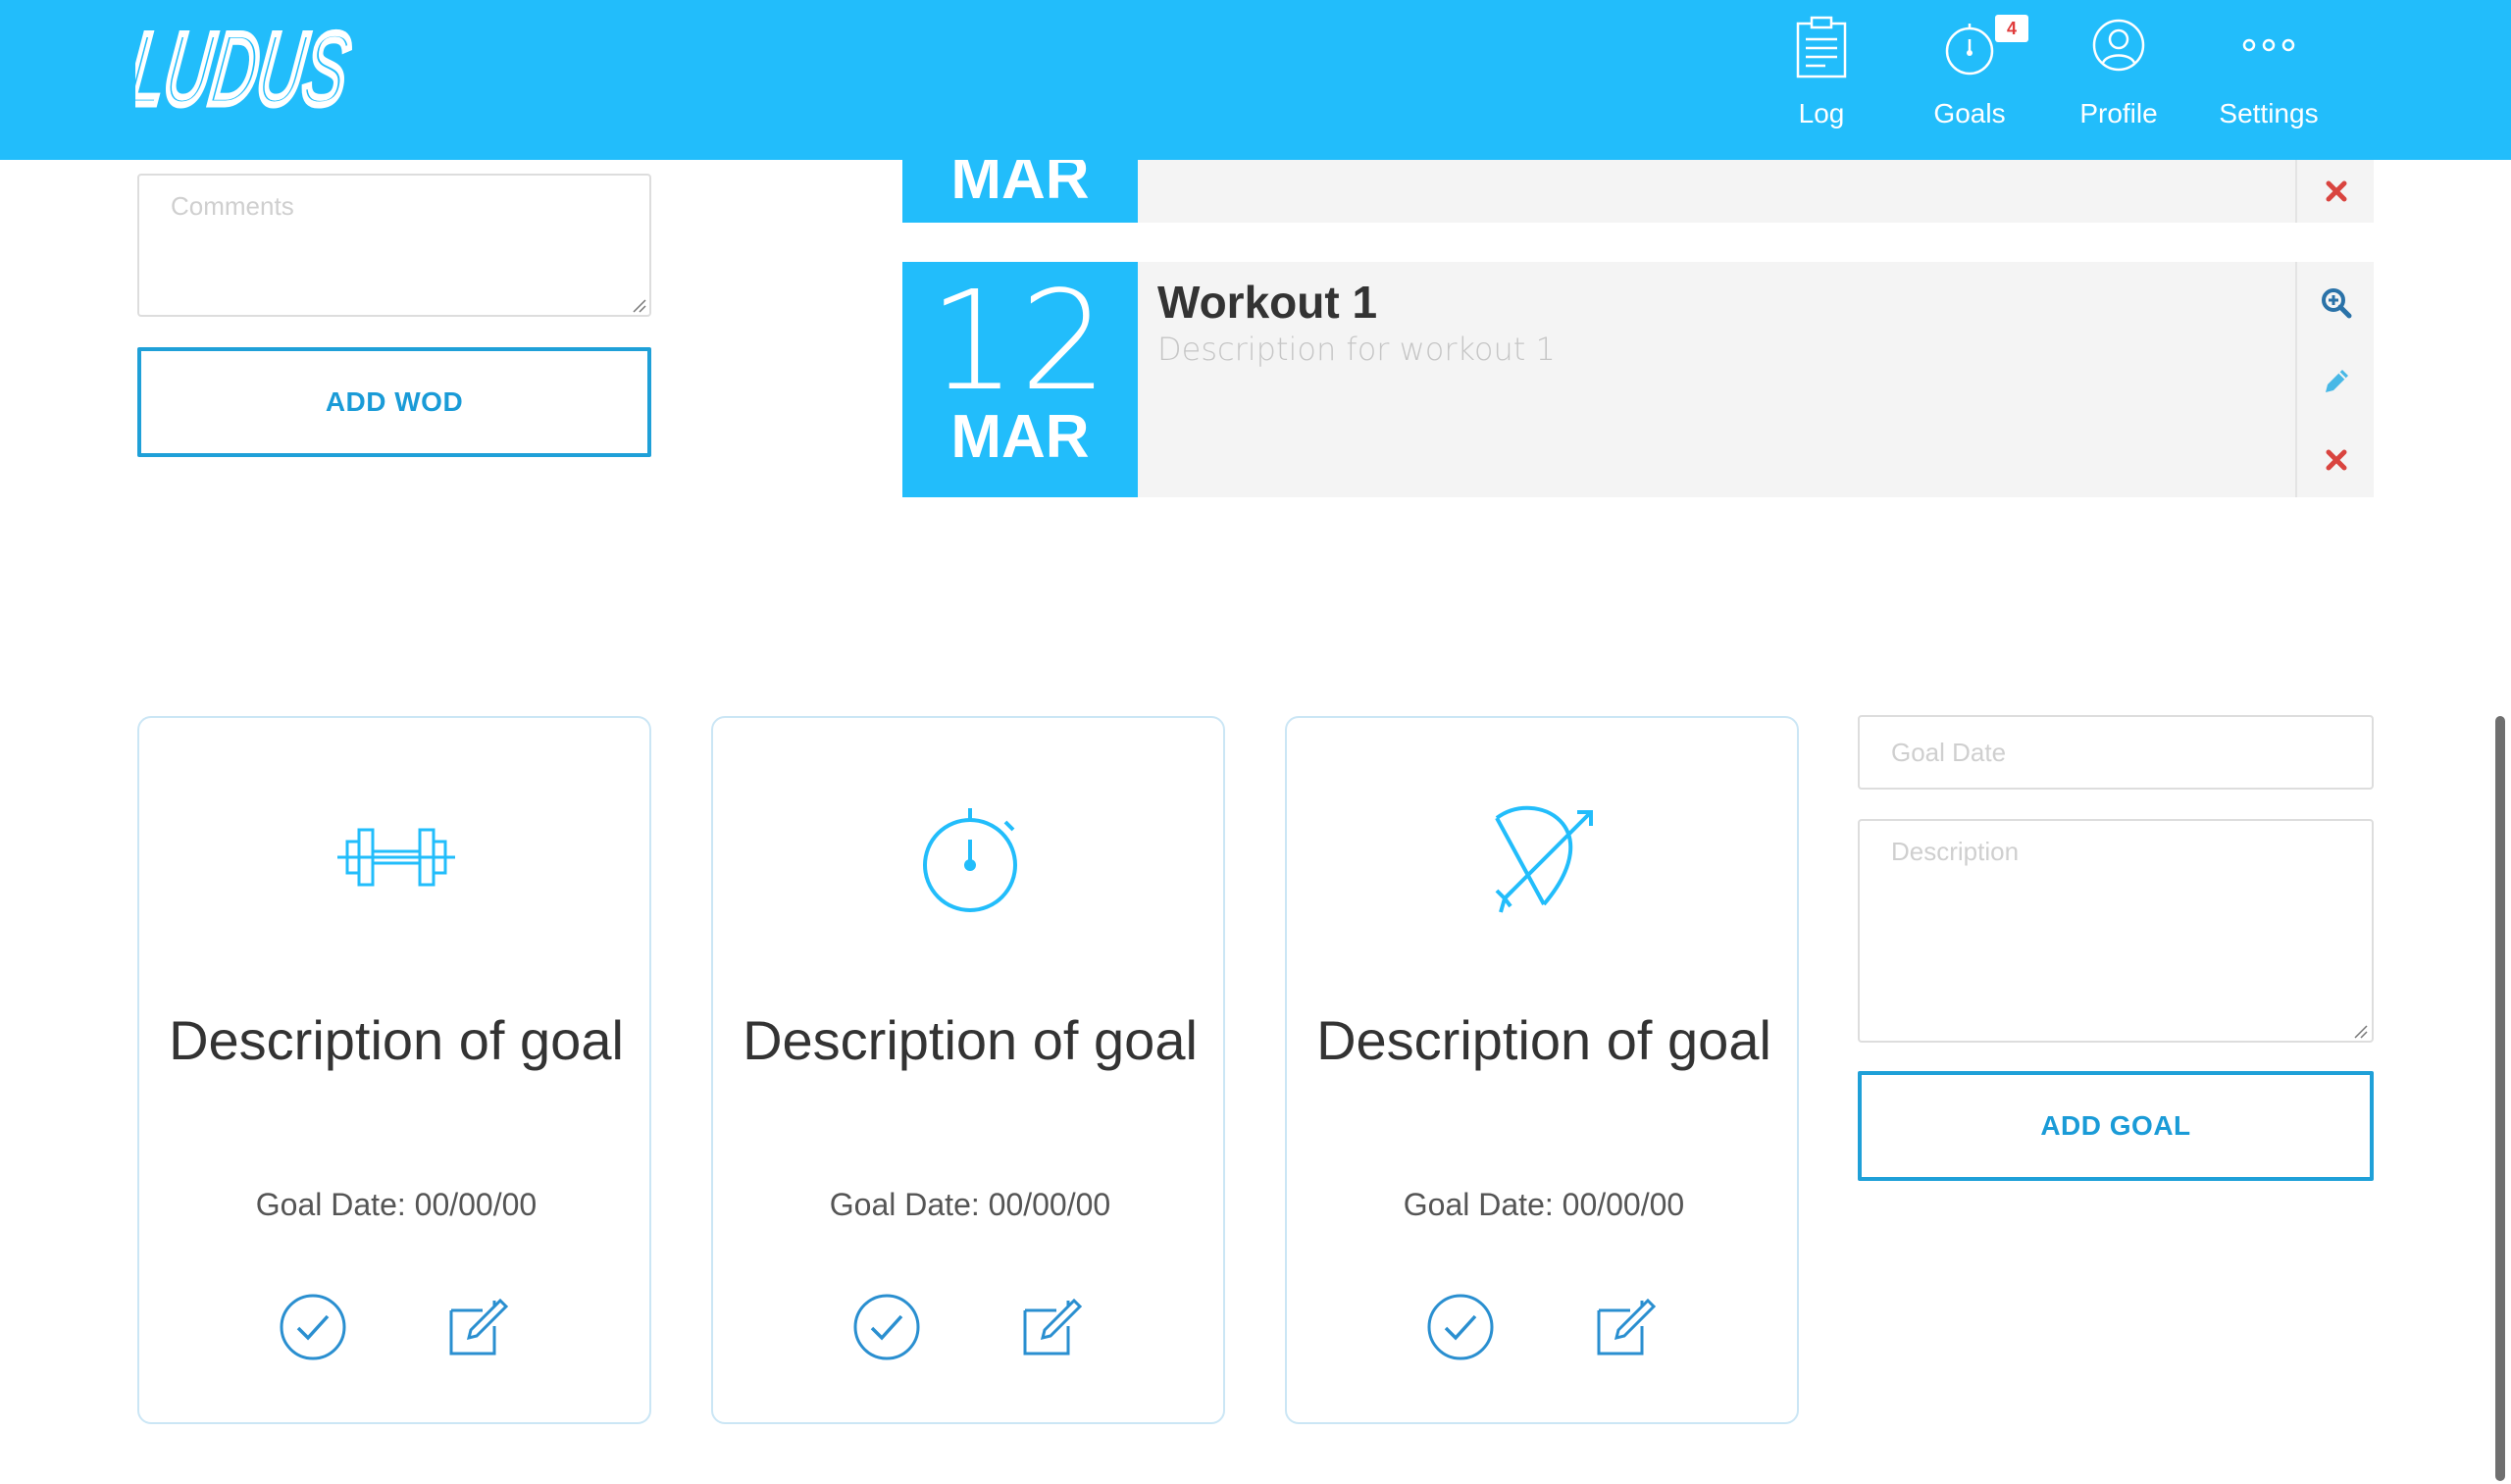  I want to click on nav-profile: Profile, so click(2118, 80).